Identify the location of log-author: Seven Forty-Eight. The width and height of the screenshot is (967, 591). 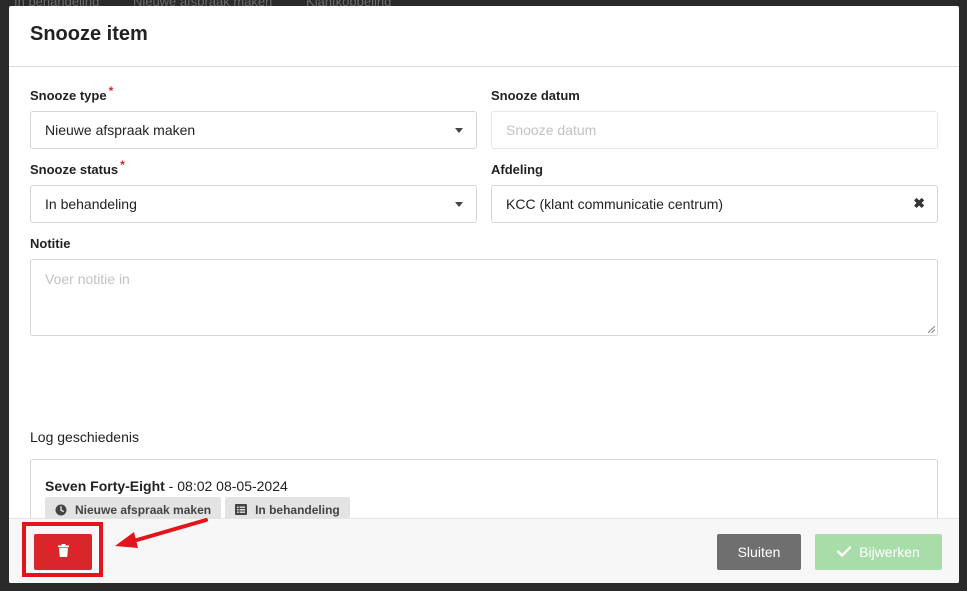
(105, 486).